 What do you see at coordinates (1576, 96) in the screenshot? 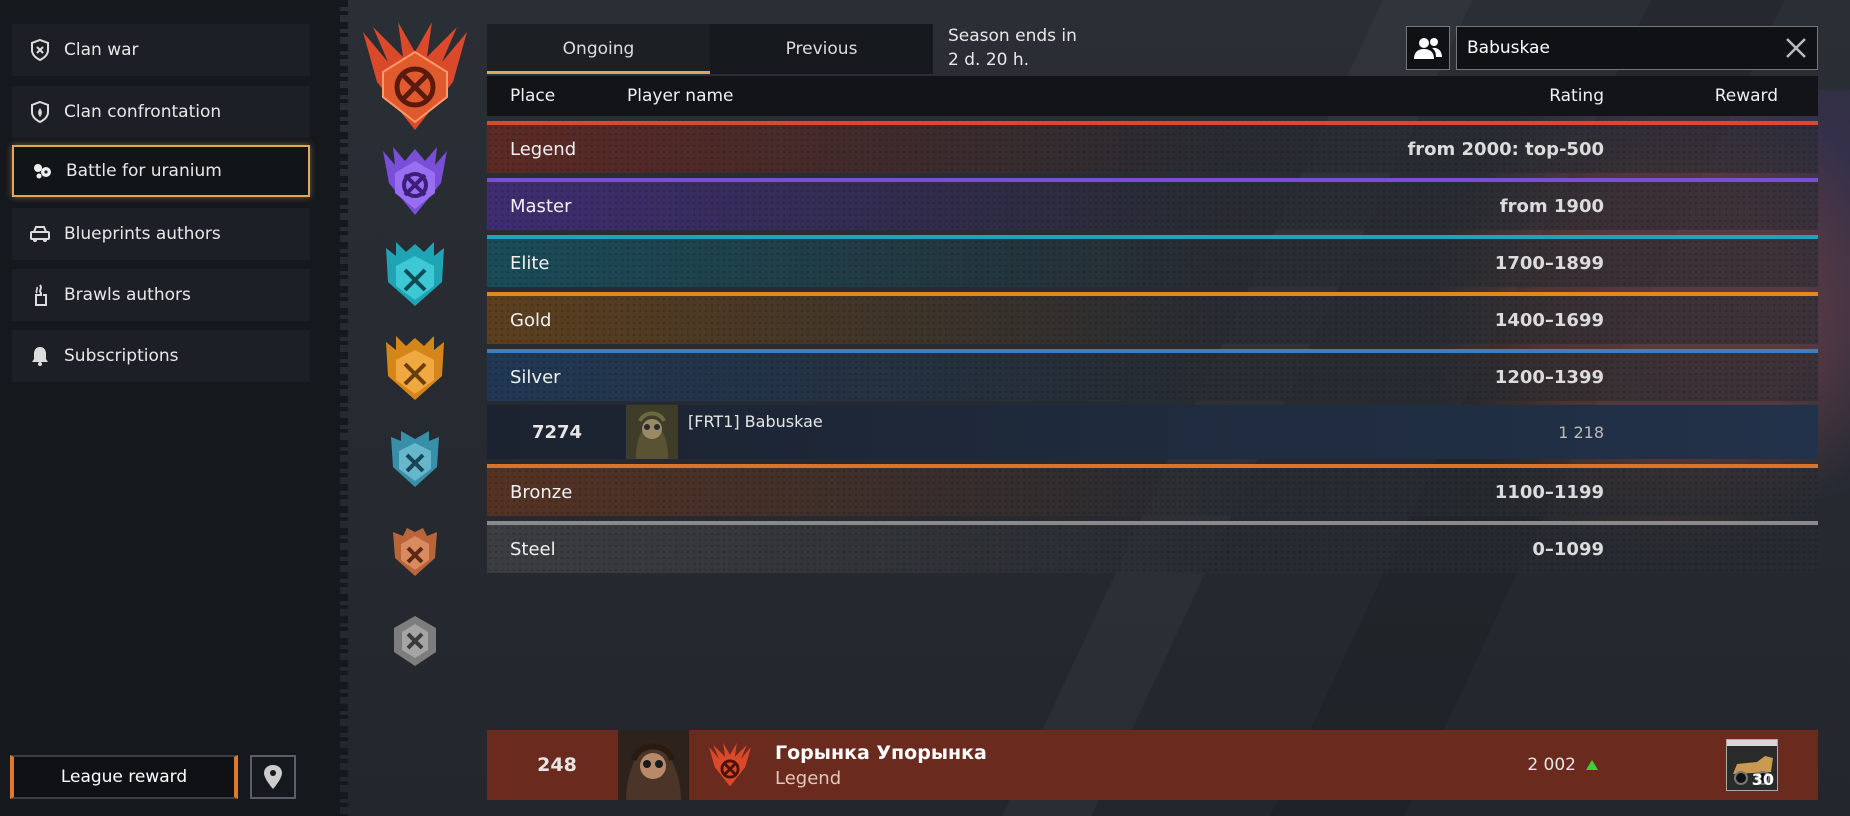
I see `column-header-rating: Rating` at bounding box center [1576, 96].